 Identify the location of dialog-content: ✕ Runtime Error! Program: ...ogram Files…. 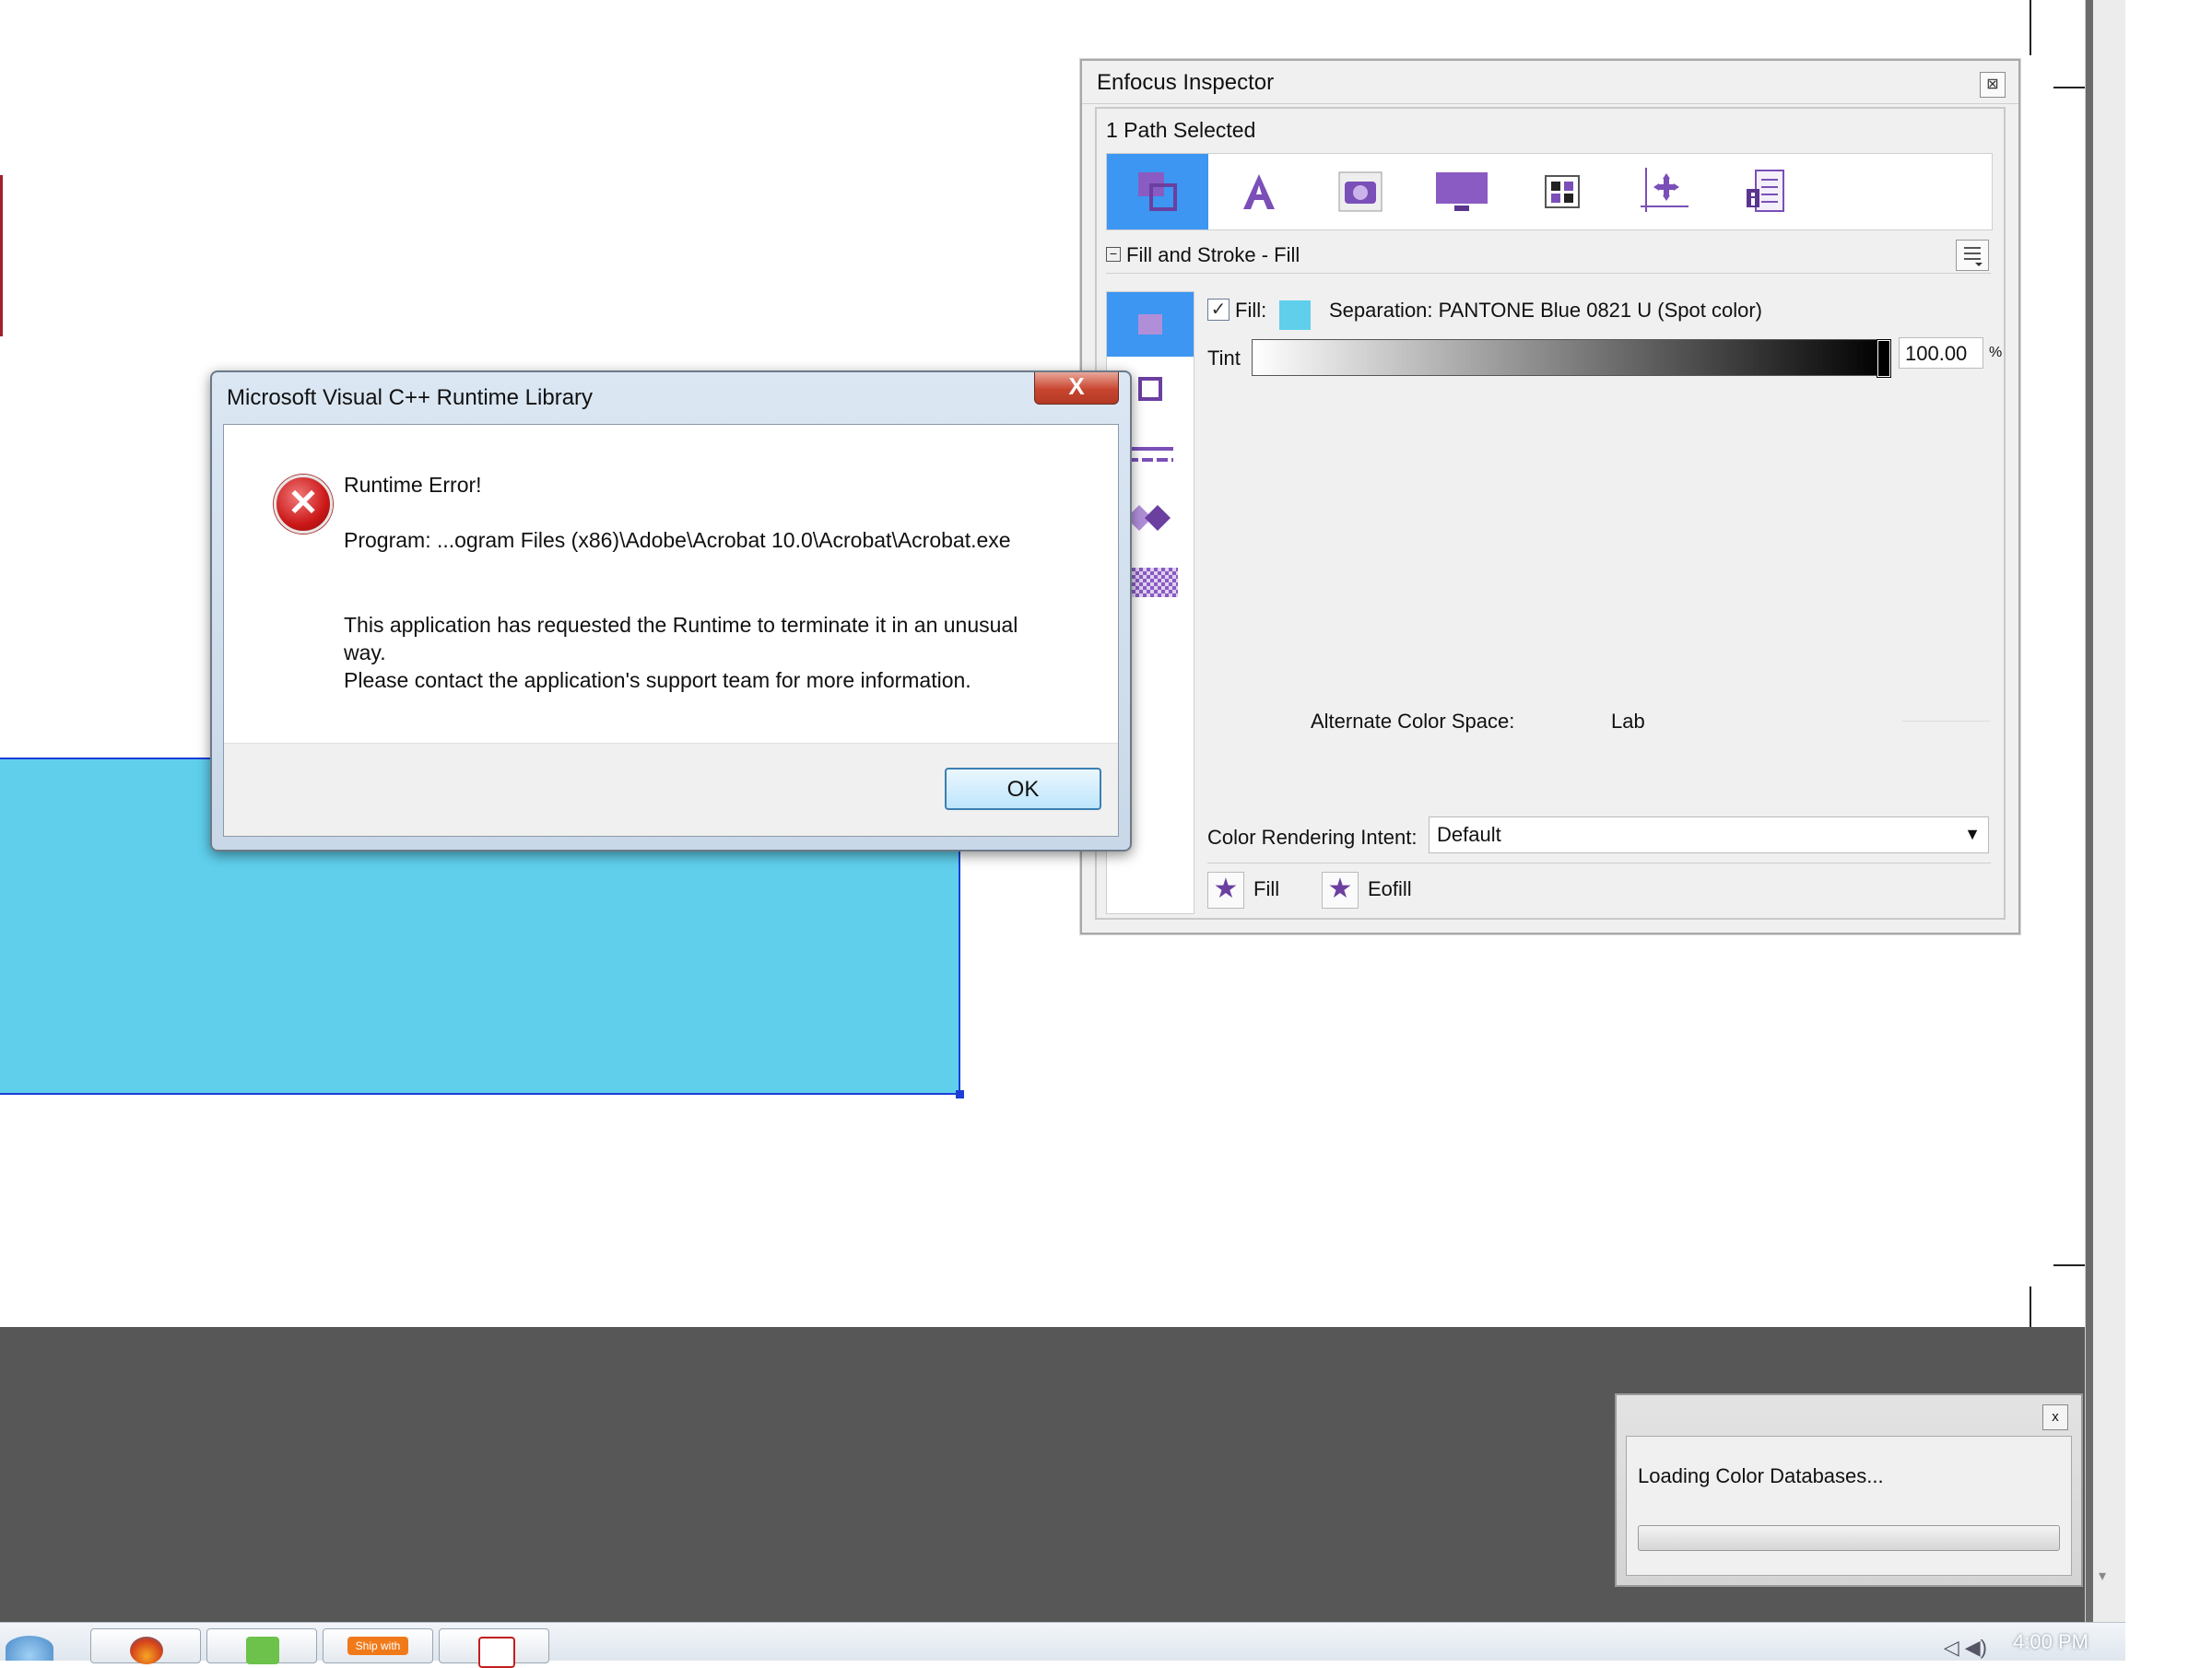
(671, 630).